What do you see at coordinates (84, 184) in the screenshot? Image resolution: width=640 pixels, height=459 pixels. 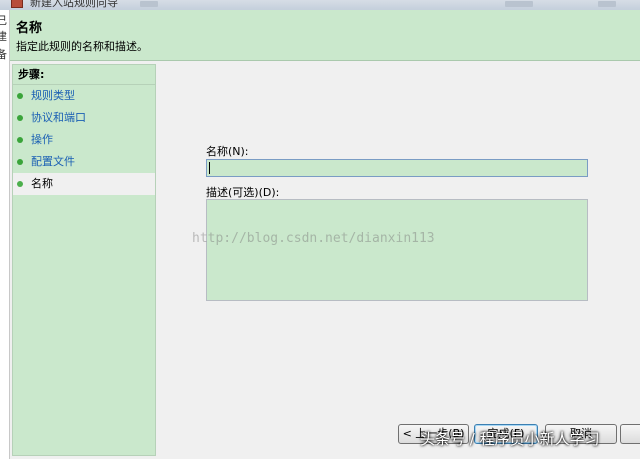 I see `step-name-current: 名称` at bounding box center [84, 184].